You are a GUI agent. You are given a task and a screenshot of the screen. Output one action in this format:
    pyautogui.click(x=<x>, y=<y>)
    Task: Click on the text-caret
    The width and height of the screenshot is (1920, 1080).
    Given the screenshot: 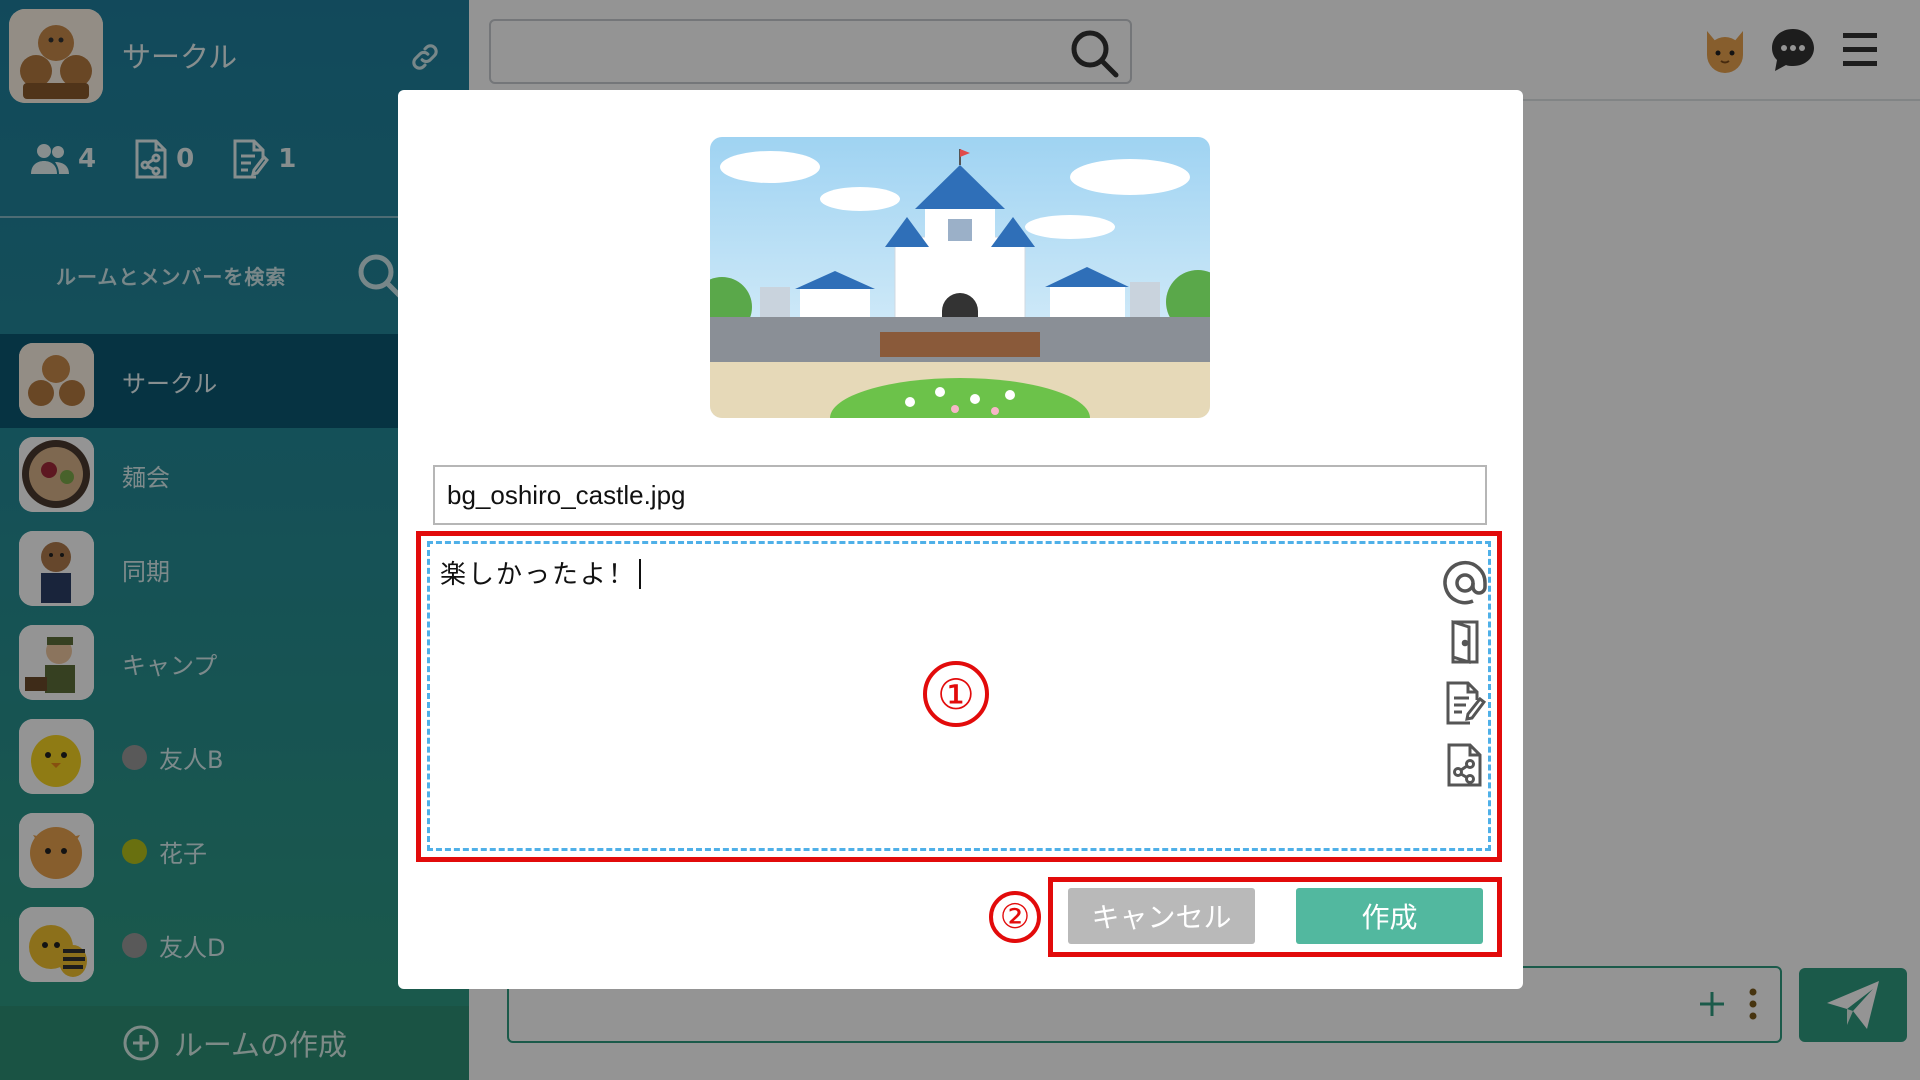 What is the action you would take?
    pyautogui.click(x=640, y=574)
    